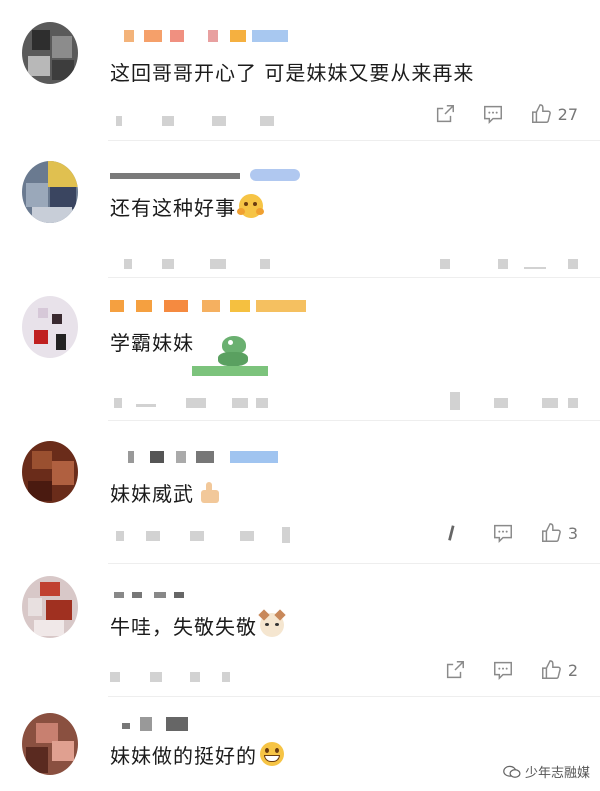 This screenshot has height=791, width=600. What do you see at coordinates (300, 744) in the screenshot?
I see `comment-item: 妹妹做的挺好的 少年志融媒` at bounding box center [300, 744].